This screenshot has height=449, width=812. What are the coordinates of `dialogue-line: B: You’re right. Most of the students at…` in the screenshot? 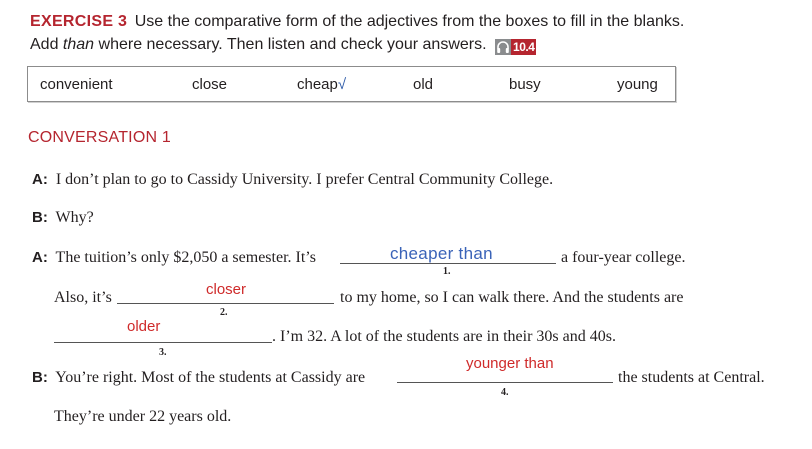 It's located at (198, 378).